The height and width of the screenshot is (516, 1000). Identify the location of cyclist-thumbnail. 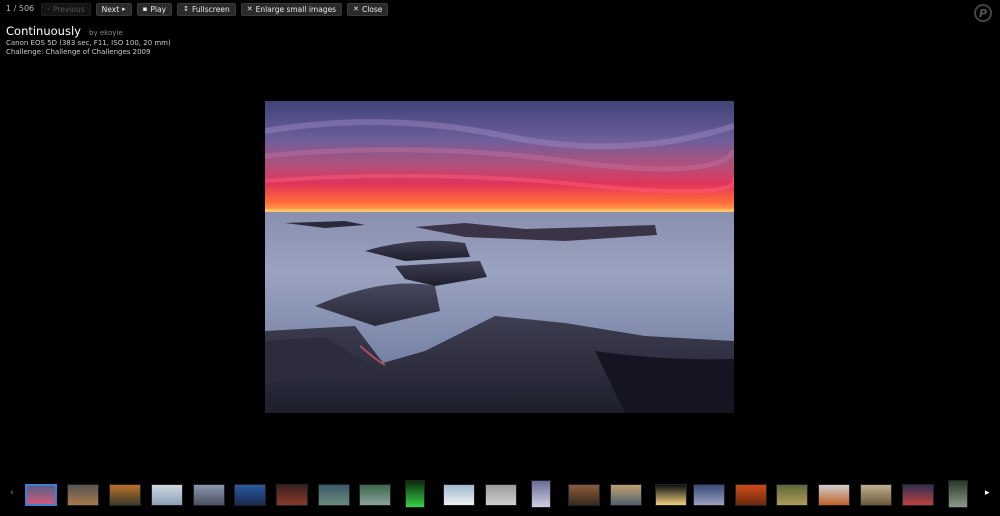
(918, 495).